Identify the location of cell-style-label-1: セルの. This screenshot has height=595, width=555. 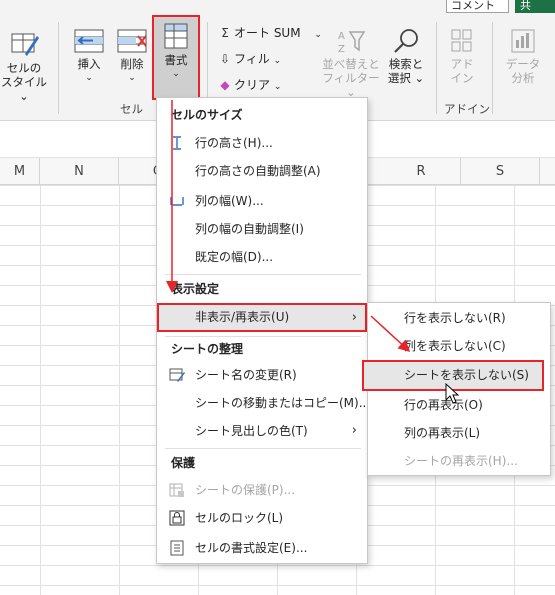
(24, 68).